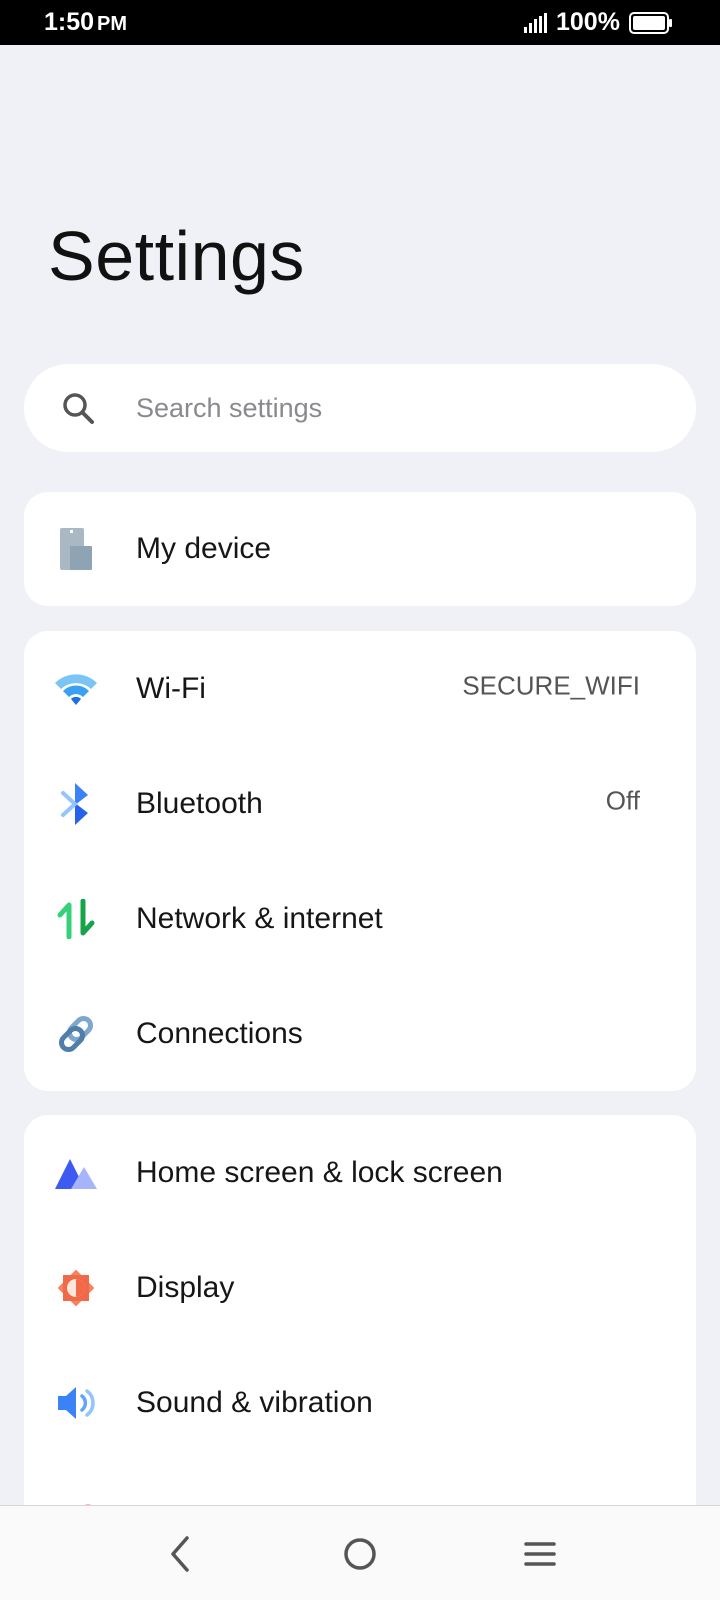  I want to click on page-title: Settings, so click(176, 256).